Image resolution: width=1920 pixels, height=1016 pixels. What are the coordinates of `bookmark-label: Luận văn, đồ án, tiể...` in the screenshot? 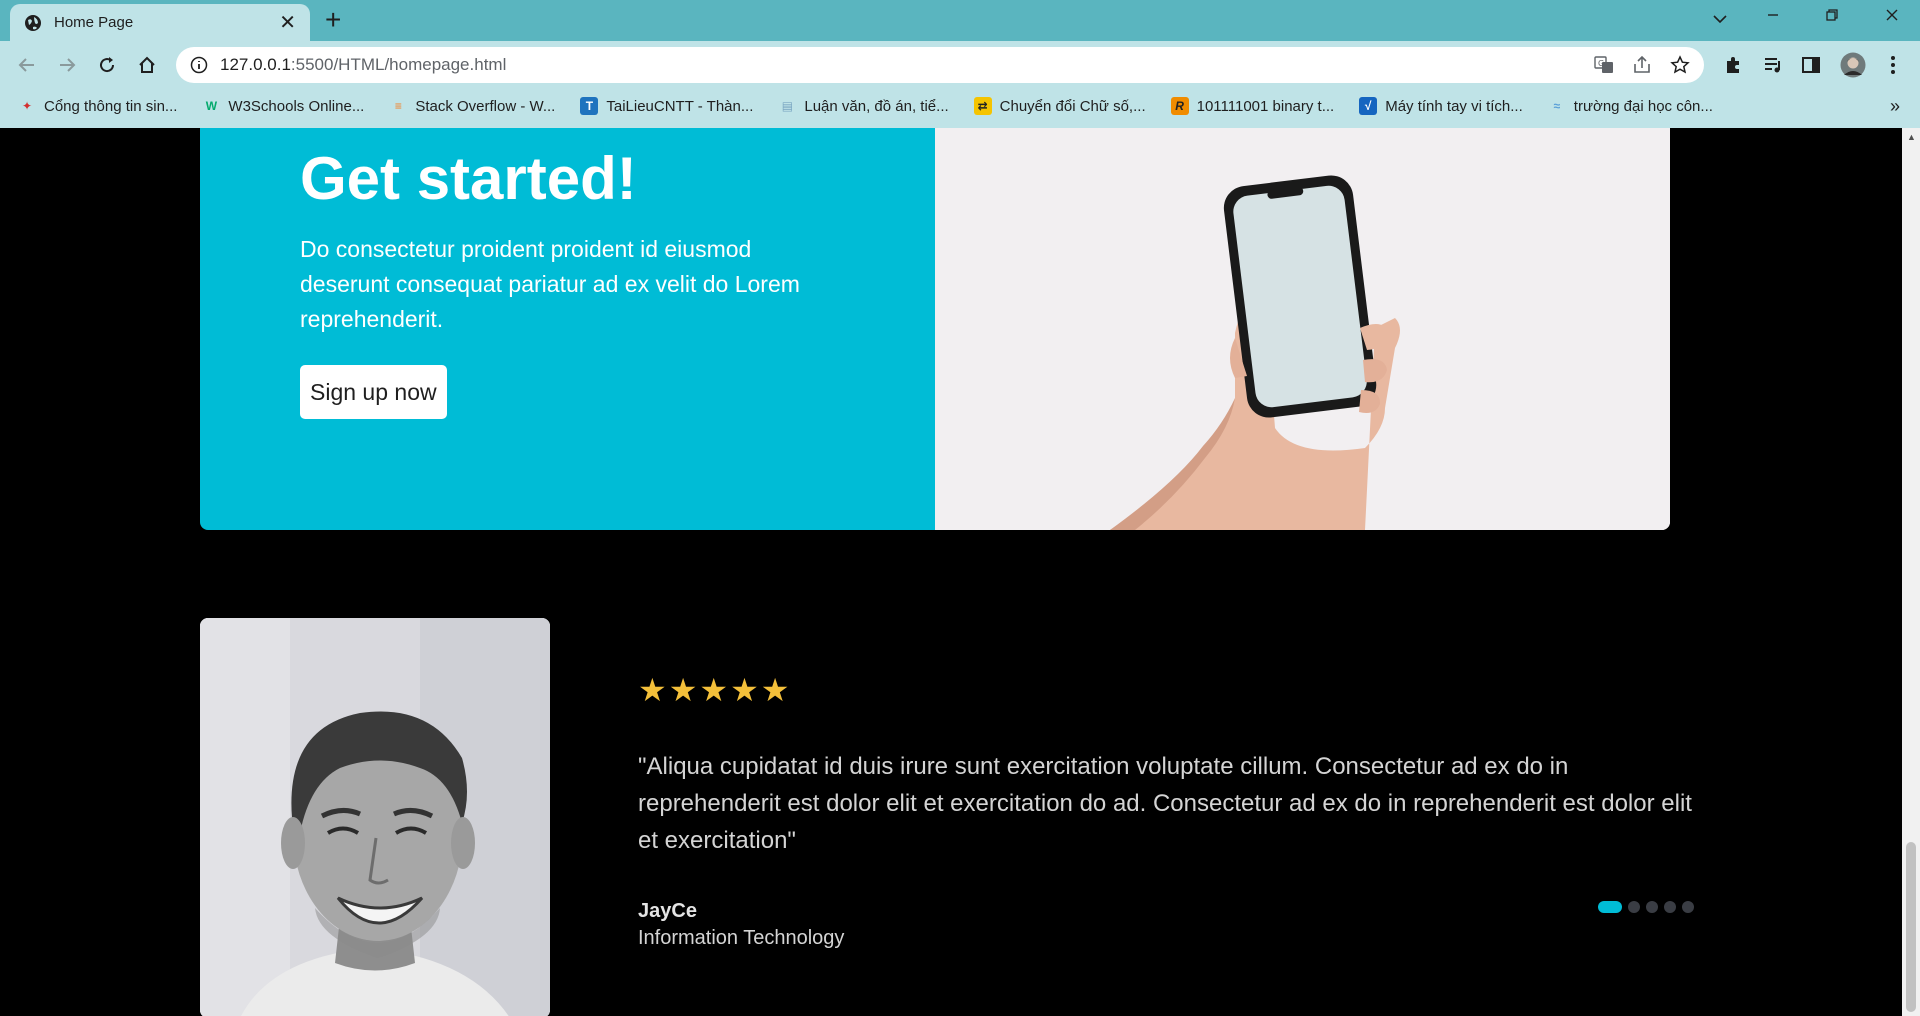 It's located at (876, 106).